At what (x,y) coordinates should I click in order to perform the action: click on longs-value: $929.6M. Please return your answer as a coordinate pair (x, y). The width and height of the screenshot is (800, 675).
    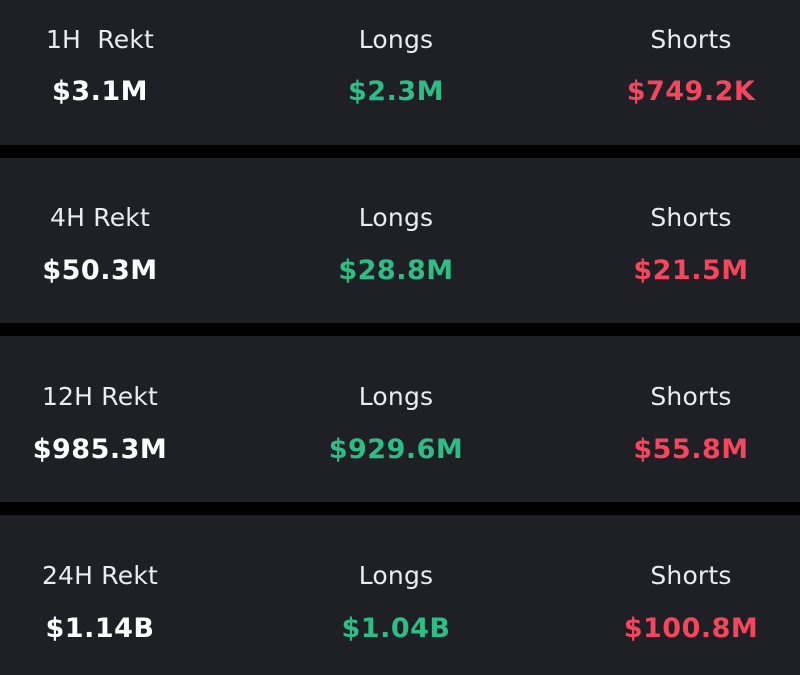
    Looking at the image, I should click on (396, 449).